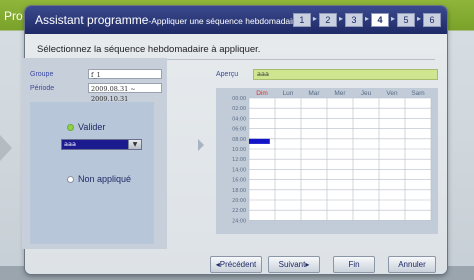 The height and width of the screenshot is (280, 474). I want to click on time-label: 20:00, so click(239, 201).